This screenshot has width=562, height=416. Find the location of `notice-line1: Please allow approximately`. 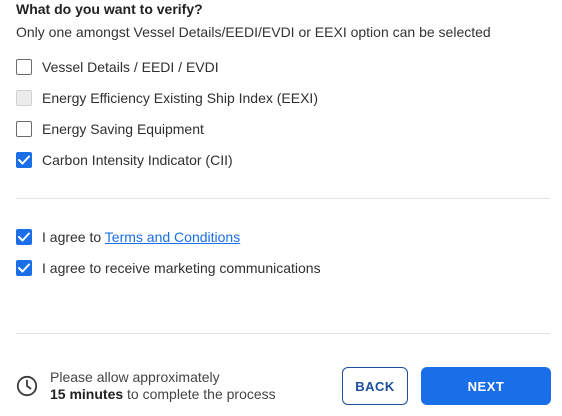

notice-line1: Please allow approximately is located at coordinates (135, 377).